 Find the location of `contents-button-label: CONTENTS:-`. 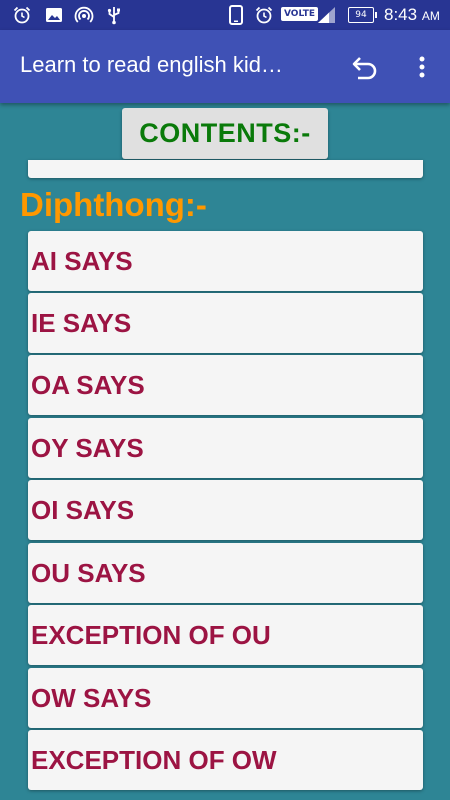

contents-button-label: CONTENTS:- is located at coordinates (225, 133).